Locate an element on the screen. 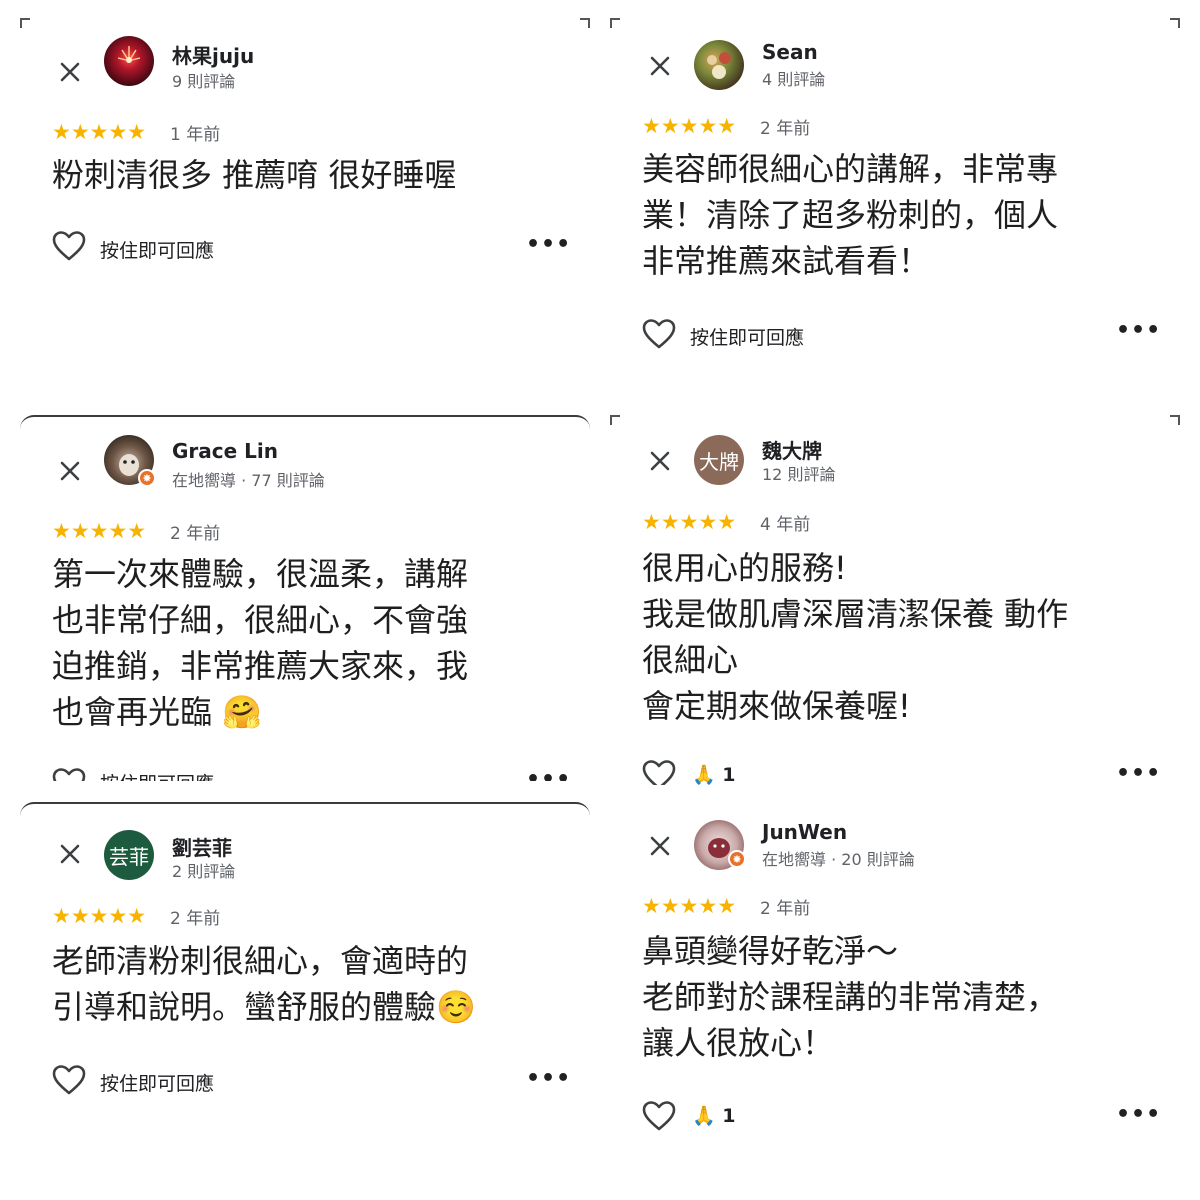 The image size is (1200, 1200). review-text: 很用心的服務! 我是做肌膚深層清潔保養 動作 很細心 會定期來做保養喔! is located at coordinates (855, 637).